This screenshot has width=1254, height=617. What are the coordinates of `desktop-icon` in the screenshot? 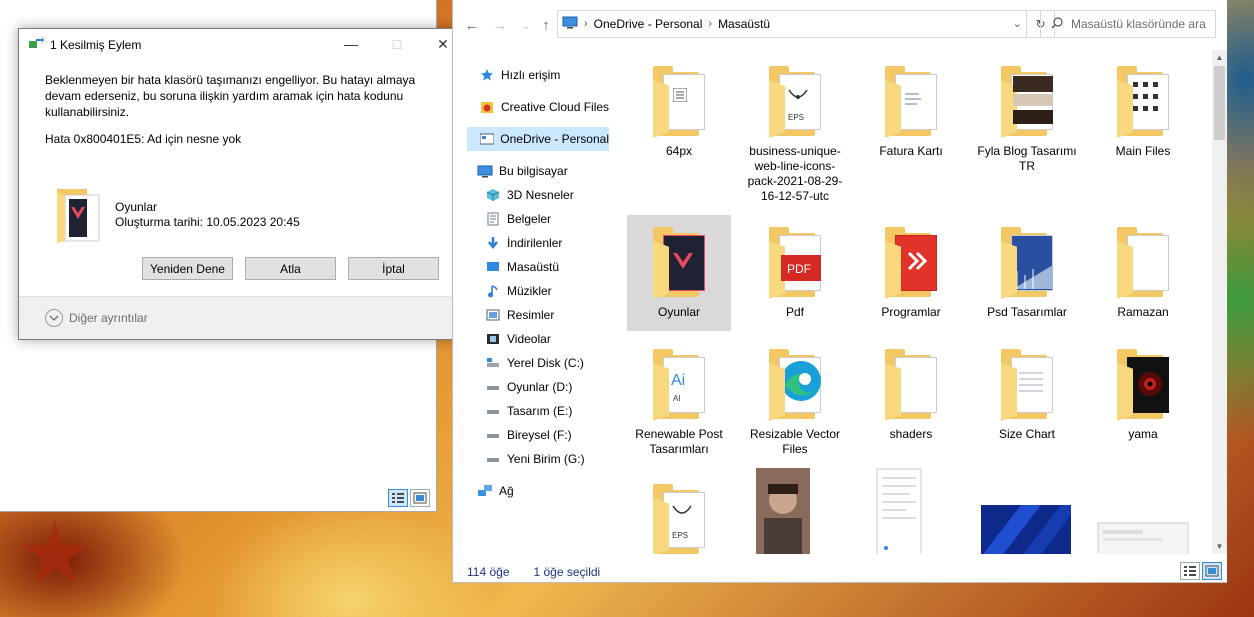 It's located at (493, 267).